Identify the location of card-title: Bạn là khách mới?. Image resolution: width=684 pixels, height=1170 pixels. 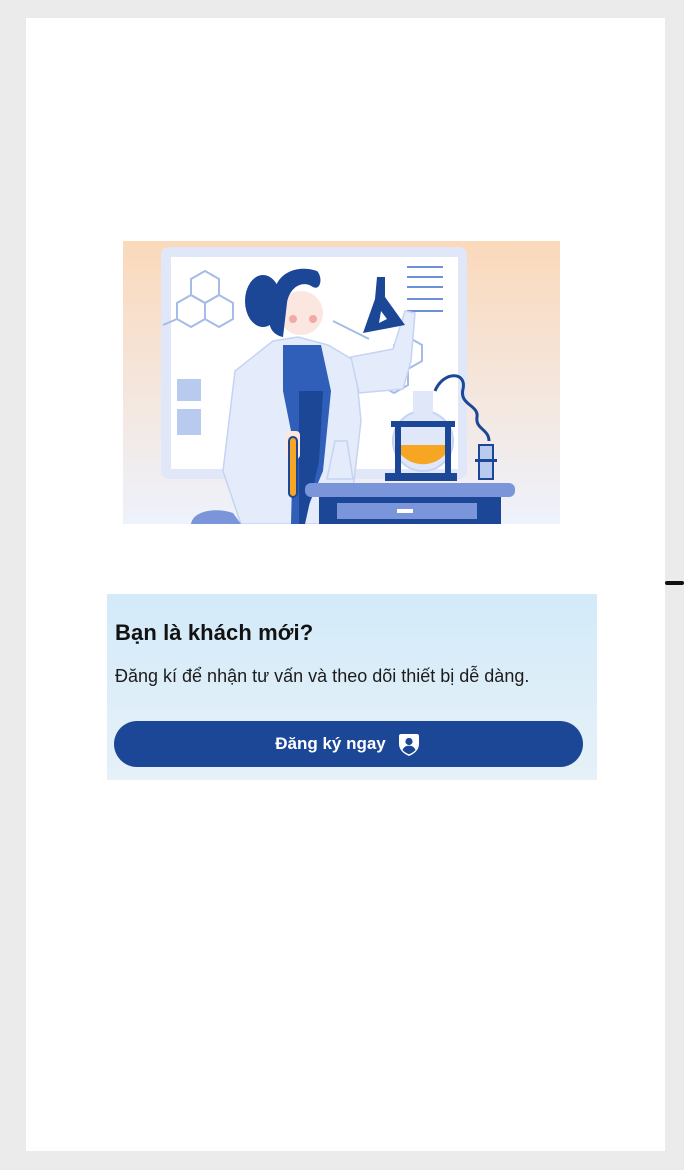
(214, 632).